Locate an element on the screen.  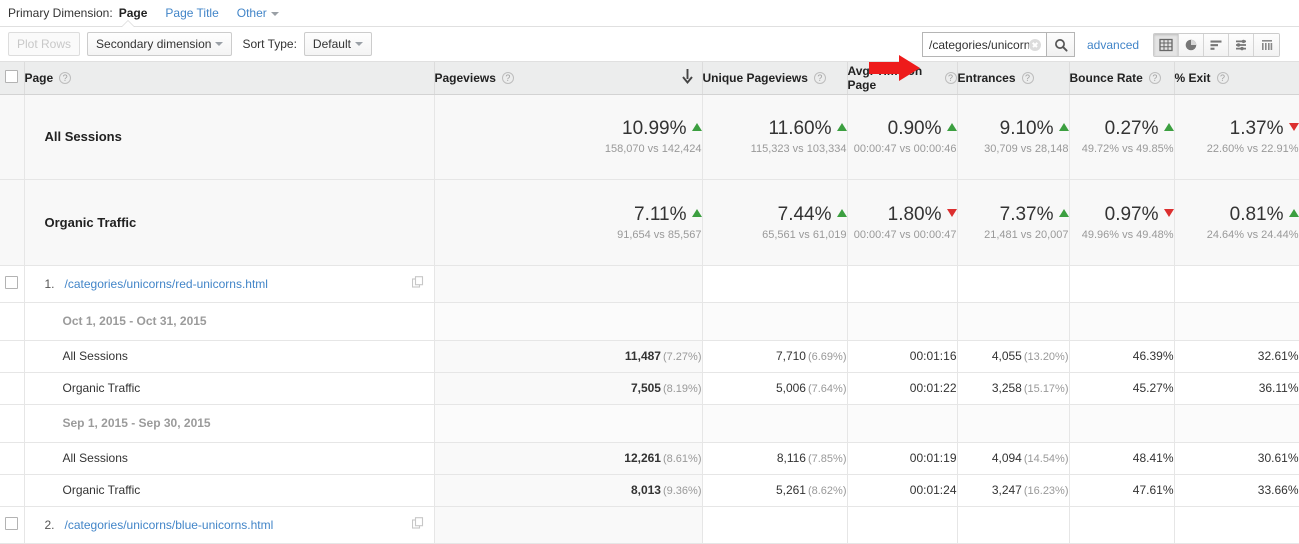
summary-metric-comparison: 49.72% vs 49.85% is located at coordinates (1127, 148).